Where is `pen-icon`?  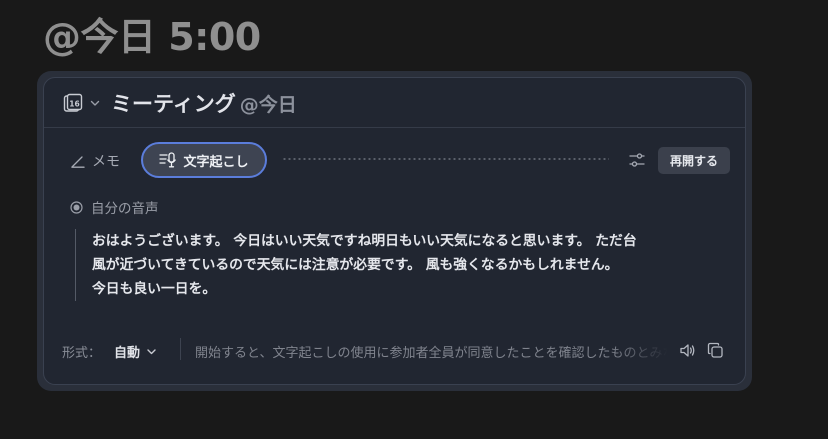
pen-icon is located at coordinates (78, 162).